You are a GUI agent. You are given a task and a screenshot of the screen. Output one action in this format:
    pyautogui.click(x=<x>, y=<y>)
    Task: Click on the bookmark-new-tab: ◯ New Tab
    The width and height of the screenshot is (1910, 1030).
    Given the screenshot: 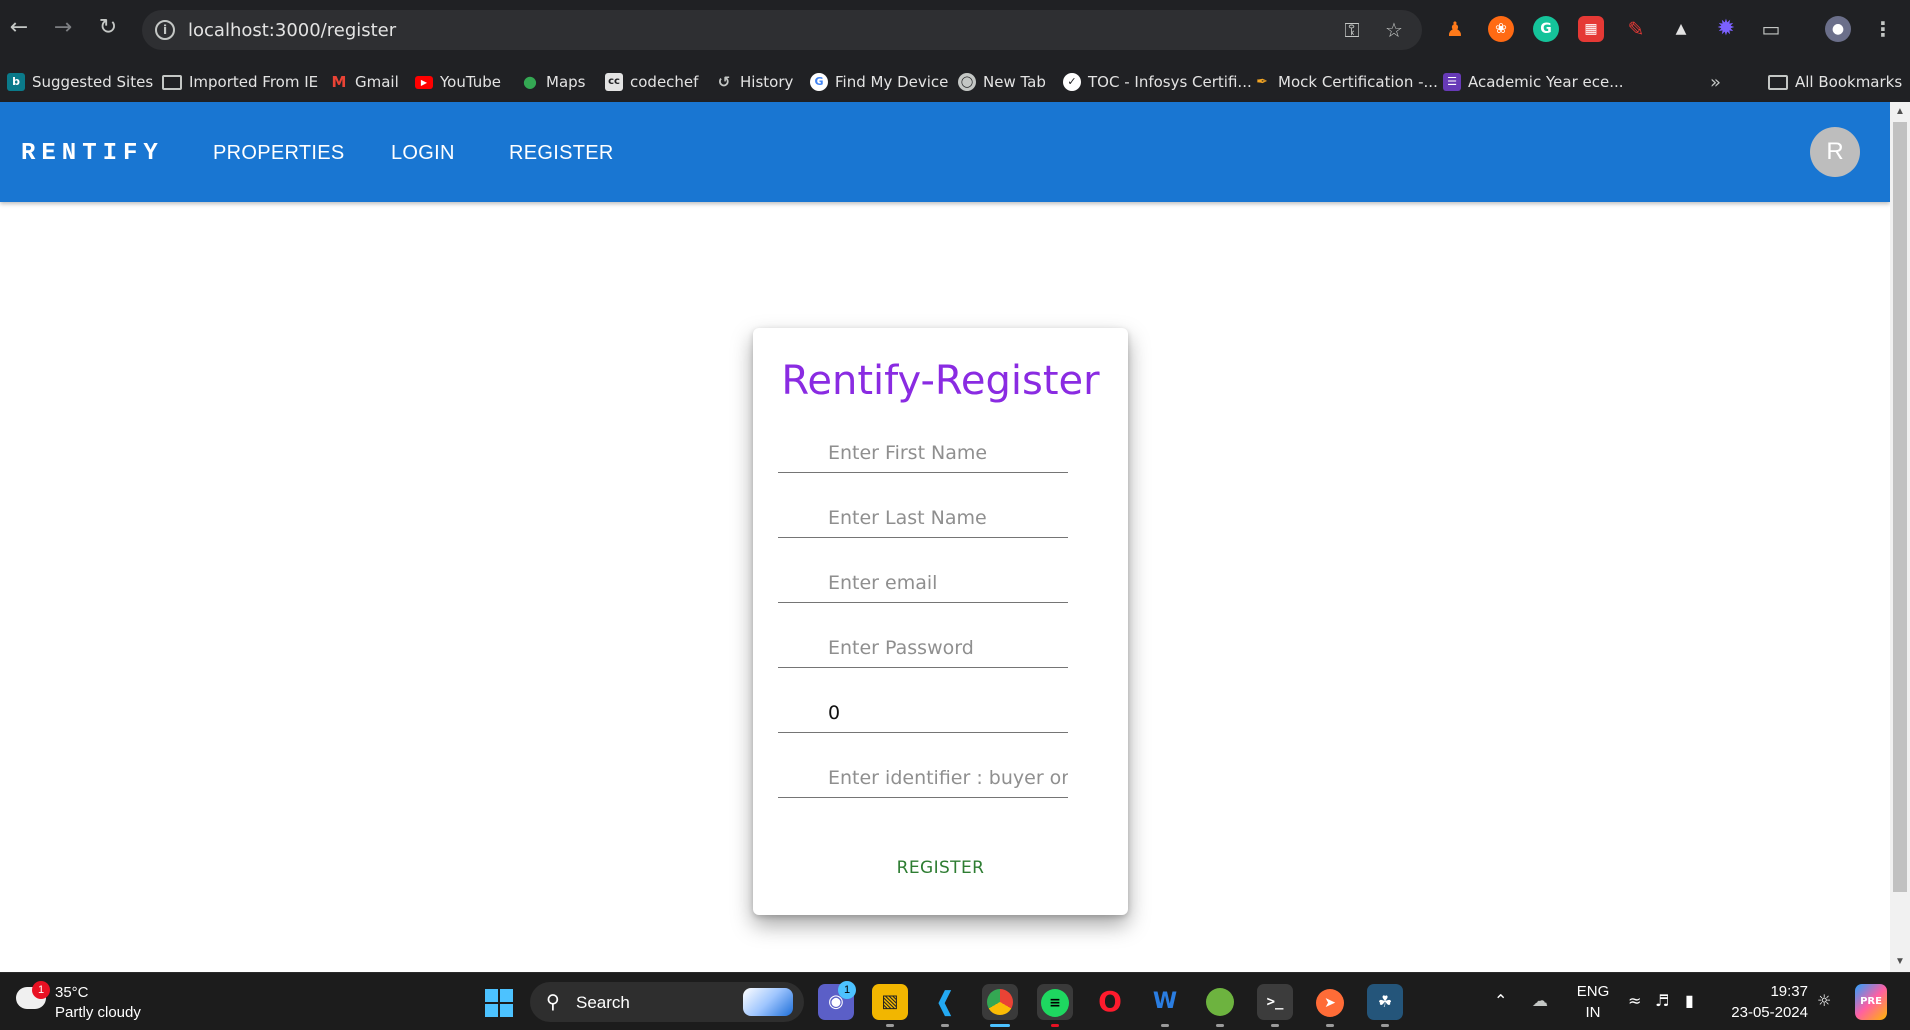 What is the action you would take?
    pyautogui.click(x=1002, y=82)
    